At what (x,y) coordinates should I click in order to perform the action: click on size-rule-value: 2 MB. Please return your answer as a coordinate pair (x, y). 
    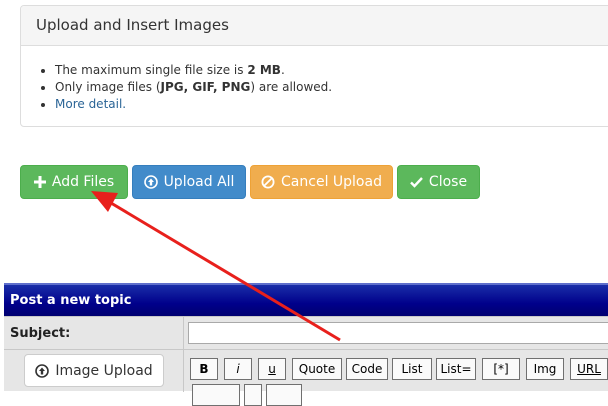
    Looking at the image, I should click on (264, 70).